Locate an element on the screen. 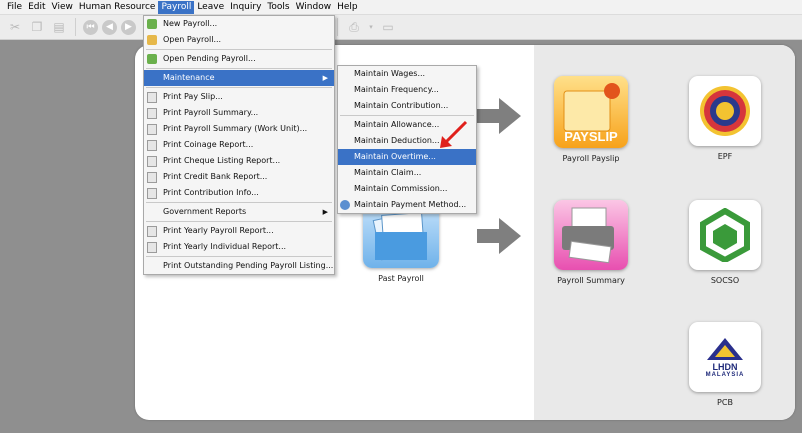 This screenshot has width=802, height=433. next-record-icon: ▶ is located at coordinates (128, 27).